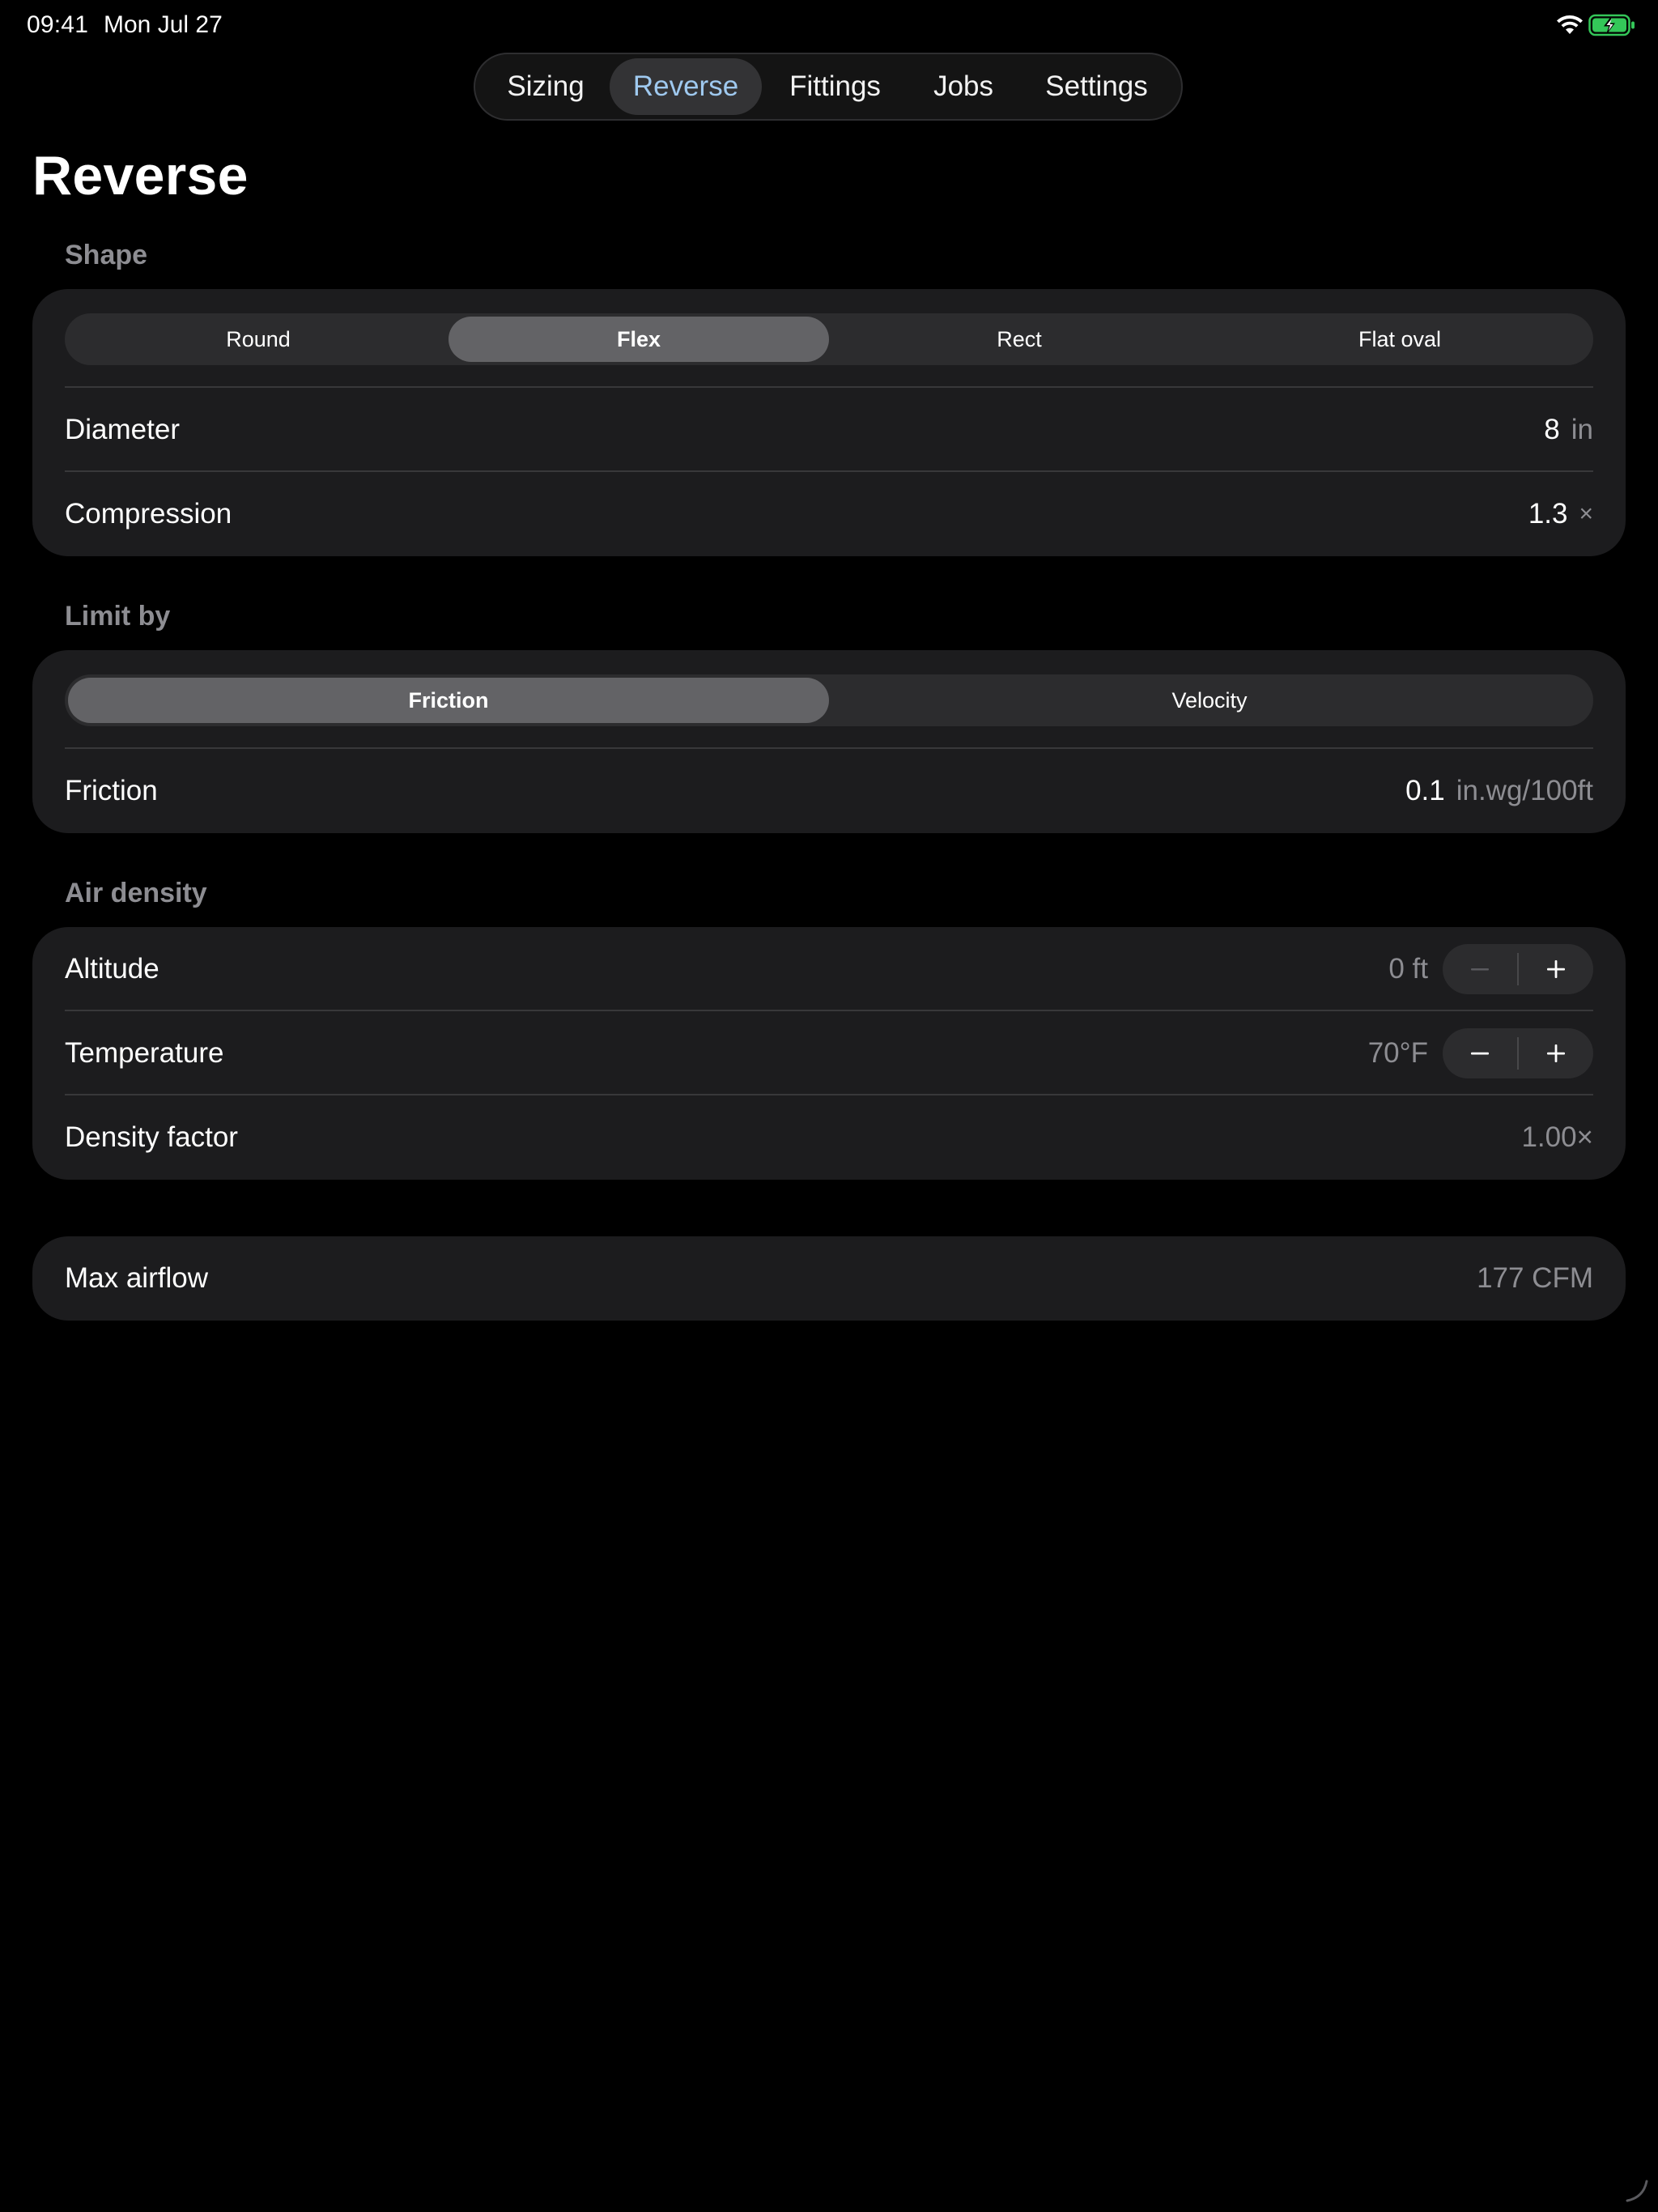 The width and height of the screenshot is (1658, 2212). I want to click on altitude-row: Altitude 0 ft, so click(829, 969).